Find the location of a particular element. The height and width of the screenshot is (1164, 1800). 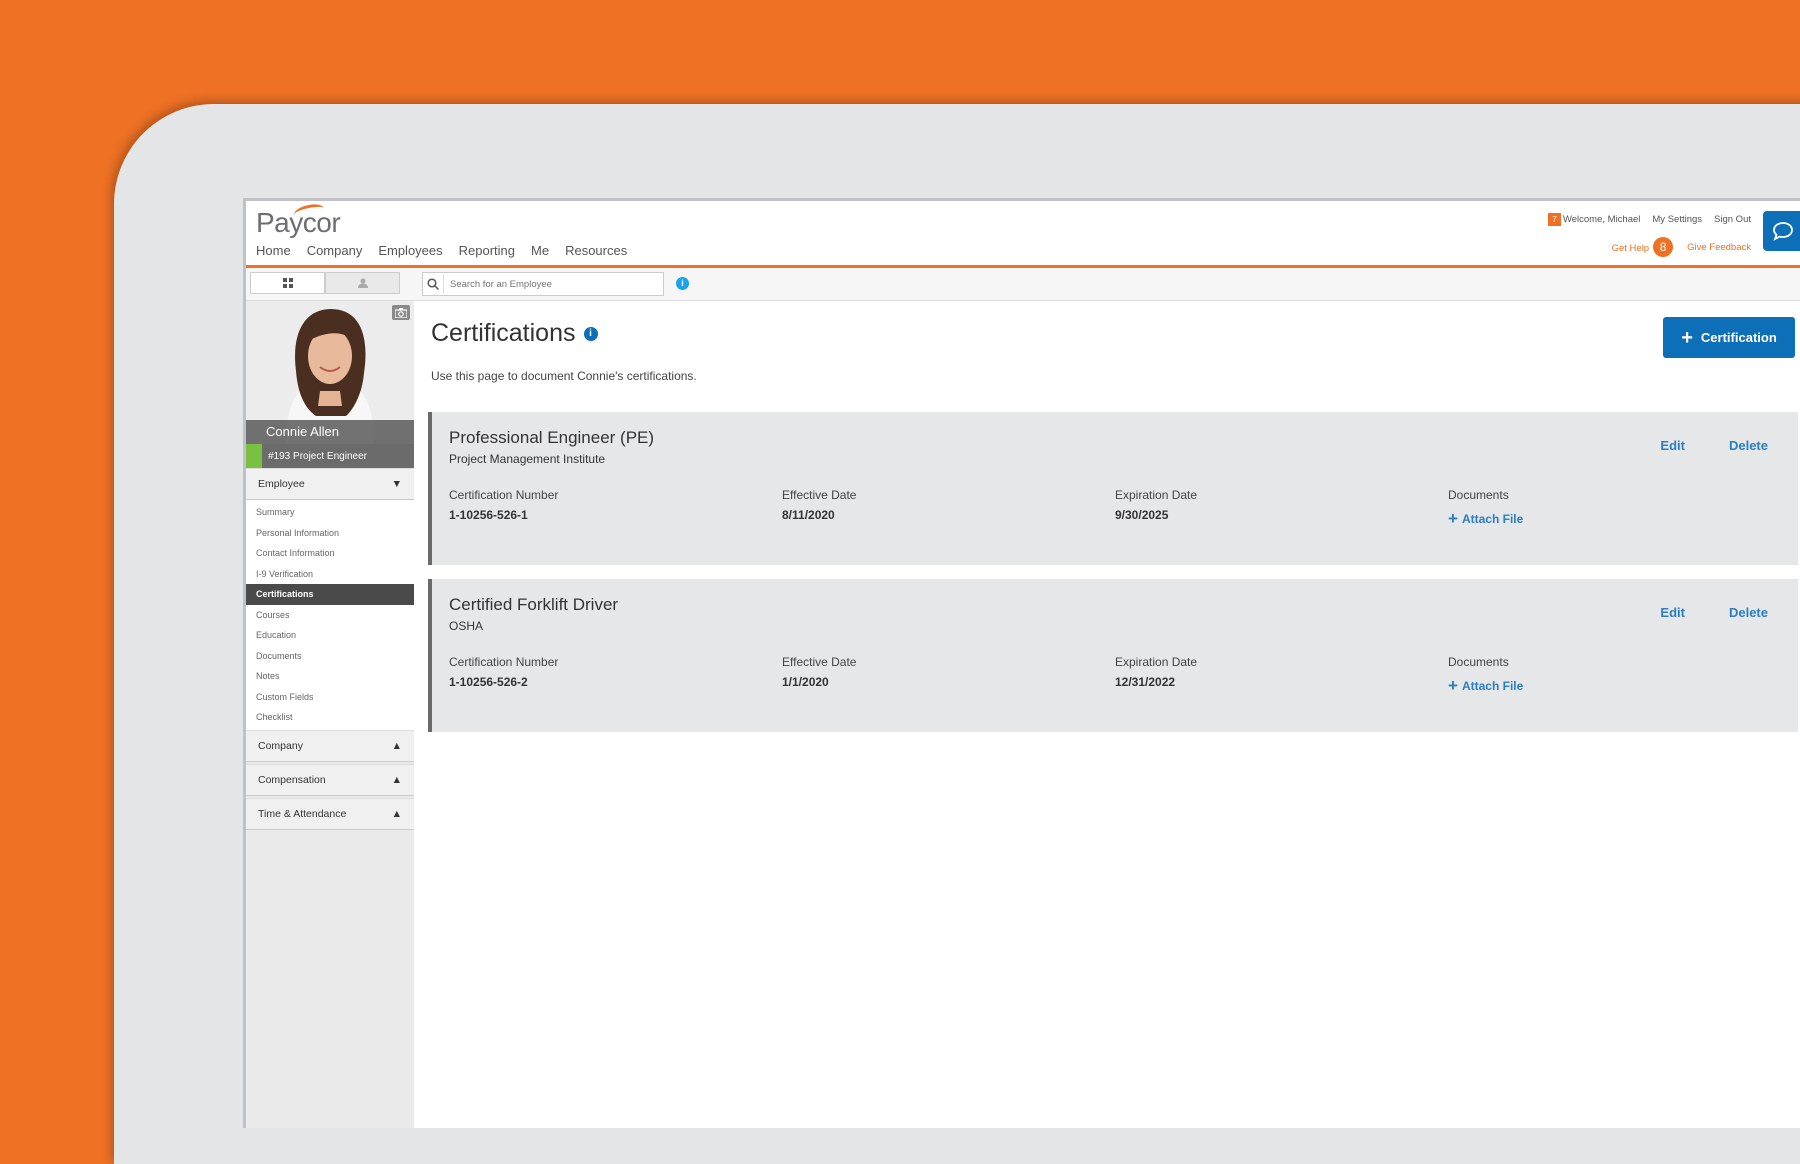

welcome-text: 7 Welcome, Michael is located at coordinates (1593, 219).